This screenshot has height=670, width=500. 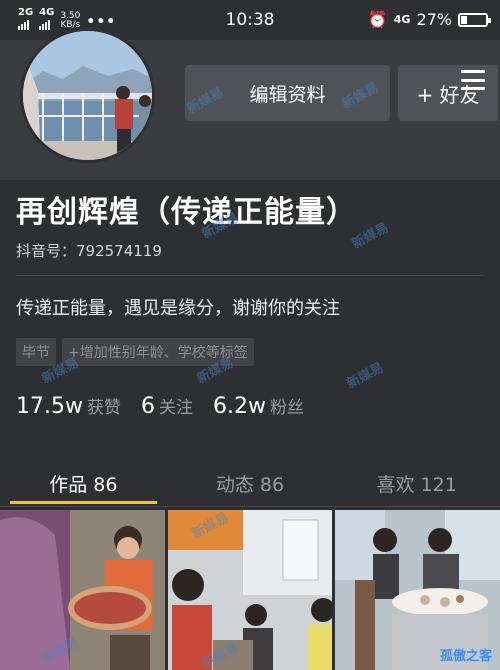 What do you see at coordinates (49, 406) in the screenshot?
I see `stat-likes-count: 17.5w` at bounding box center [49, 406].